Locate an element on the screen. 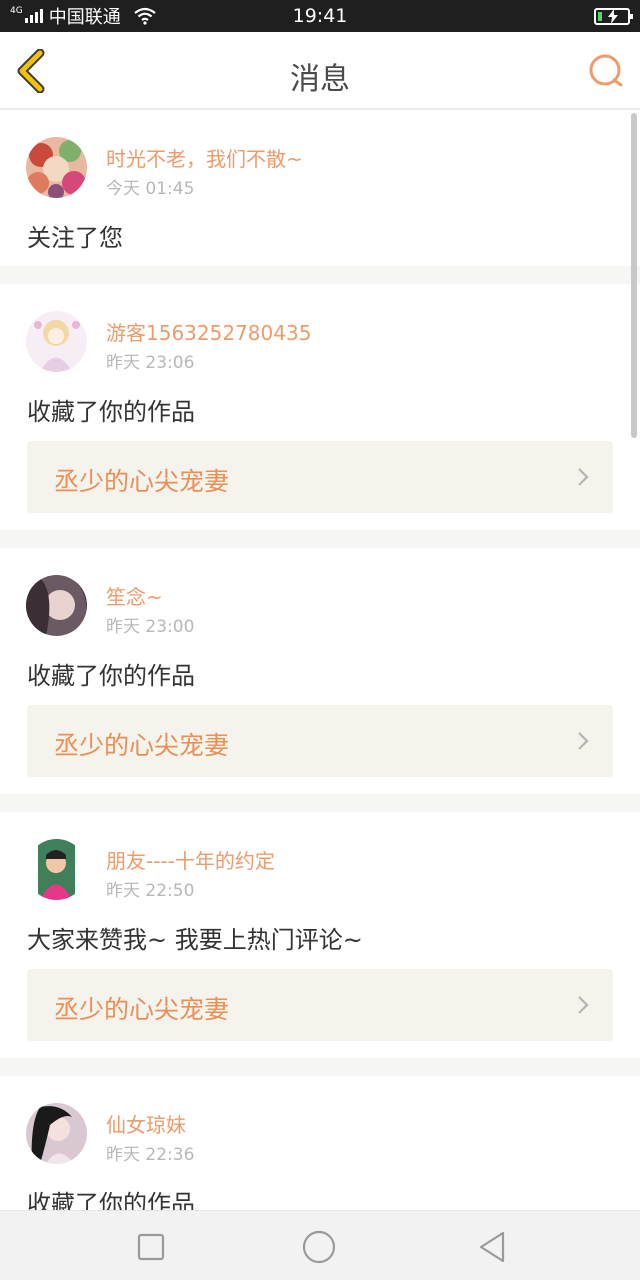  search-button is located at coordinates (606, 72).